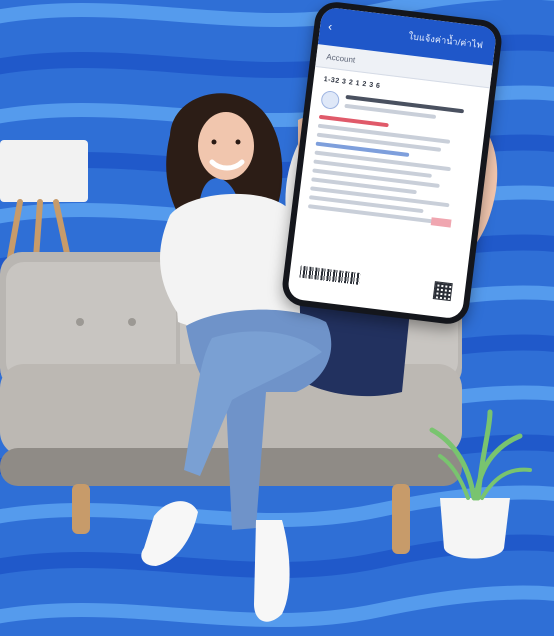 This screenshot has width=554, height=636. Describe the element at coordinates (330, 99) in the screenshot. I see `seal-icon` at that location.